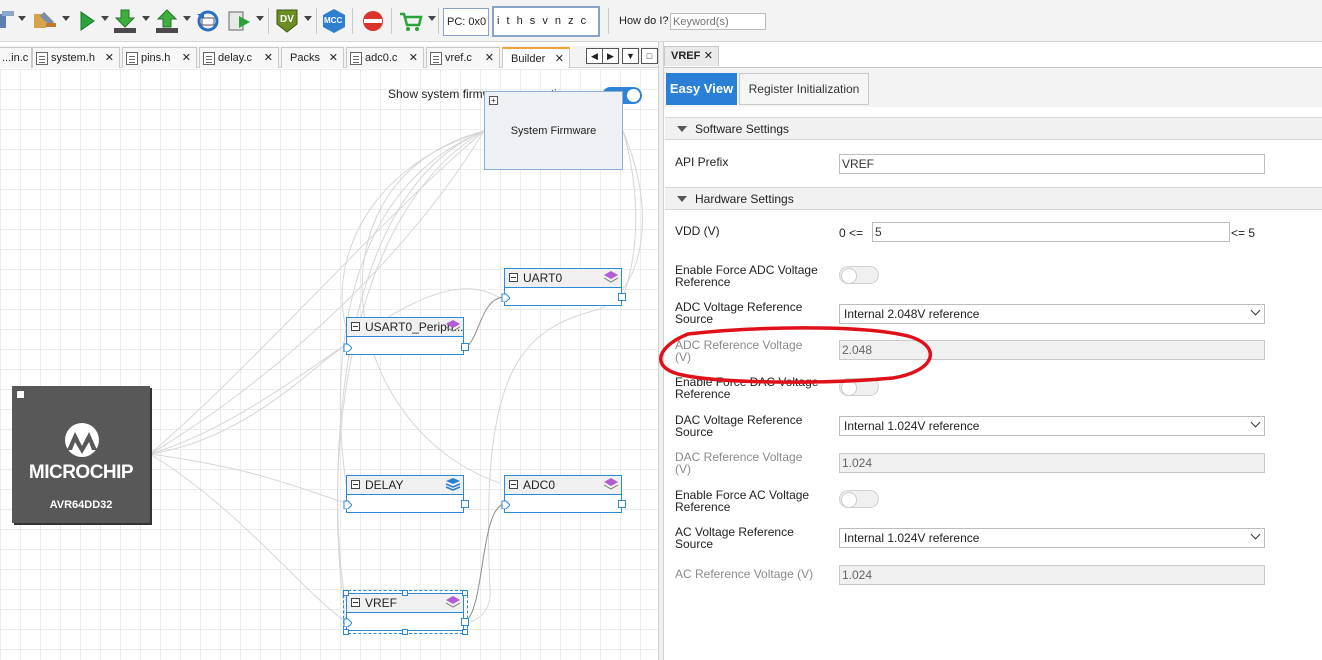  Describe the element at coordinates (739, 351) in the screenshot. I see `adc-reference-voltage-label: ADC Reference Voltage (V)` at that location.